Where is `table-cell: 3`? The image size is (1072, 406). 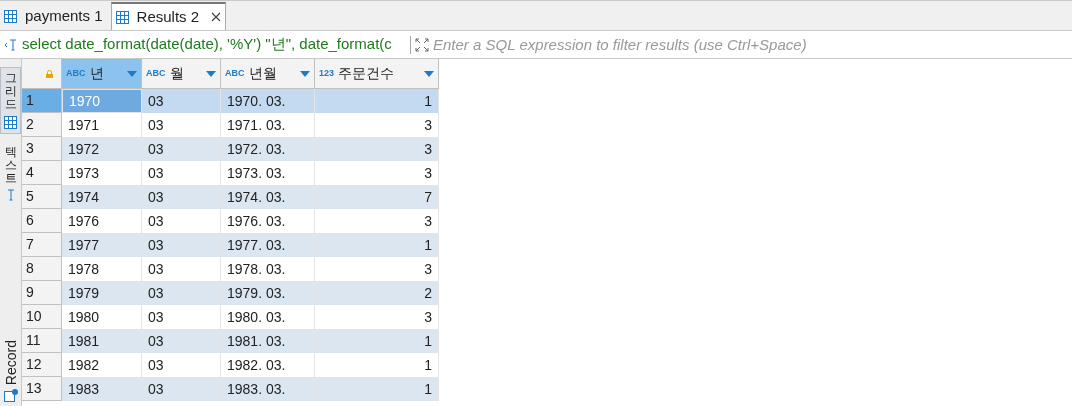
table-cell: 3 is located at coordinates (377, 149).